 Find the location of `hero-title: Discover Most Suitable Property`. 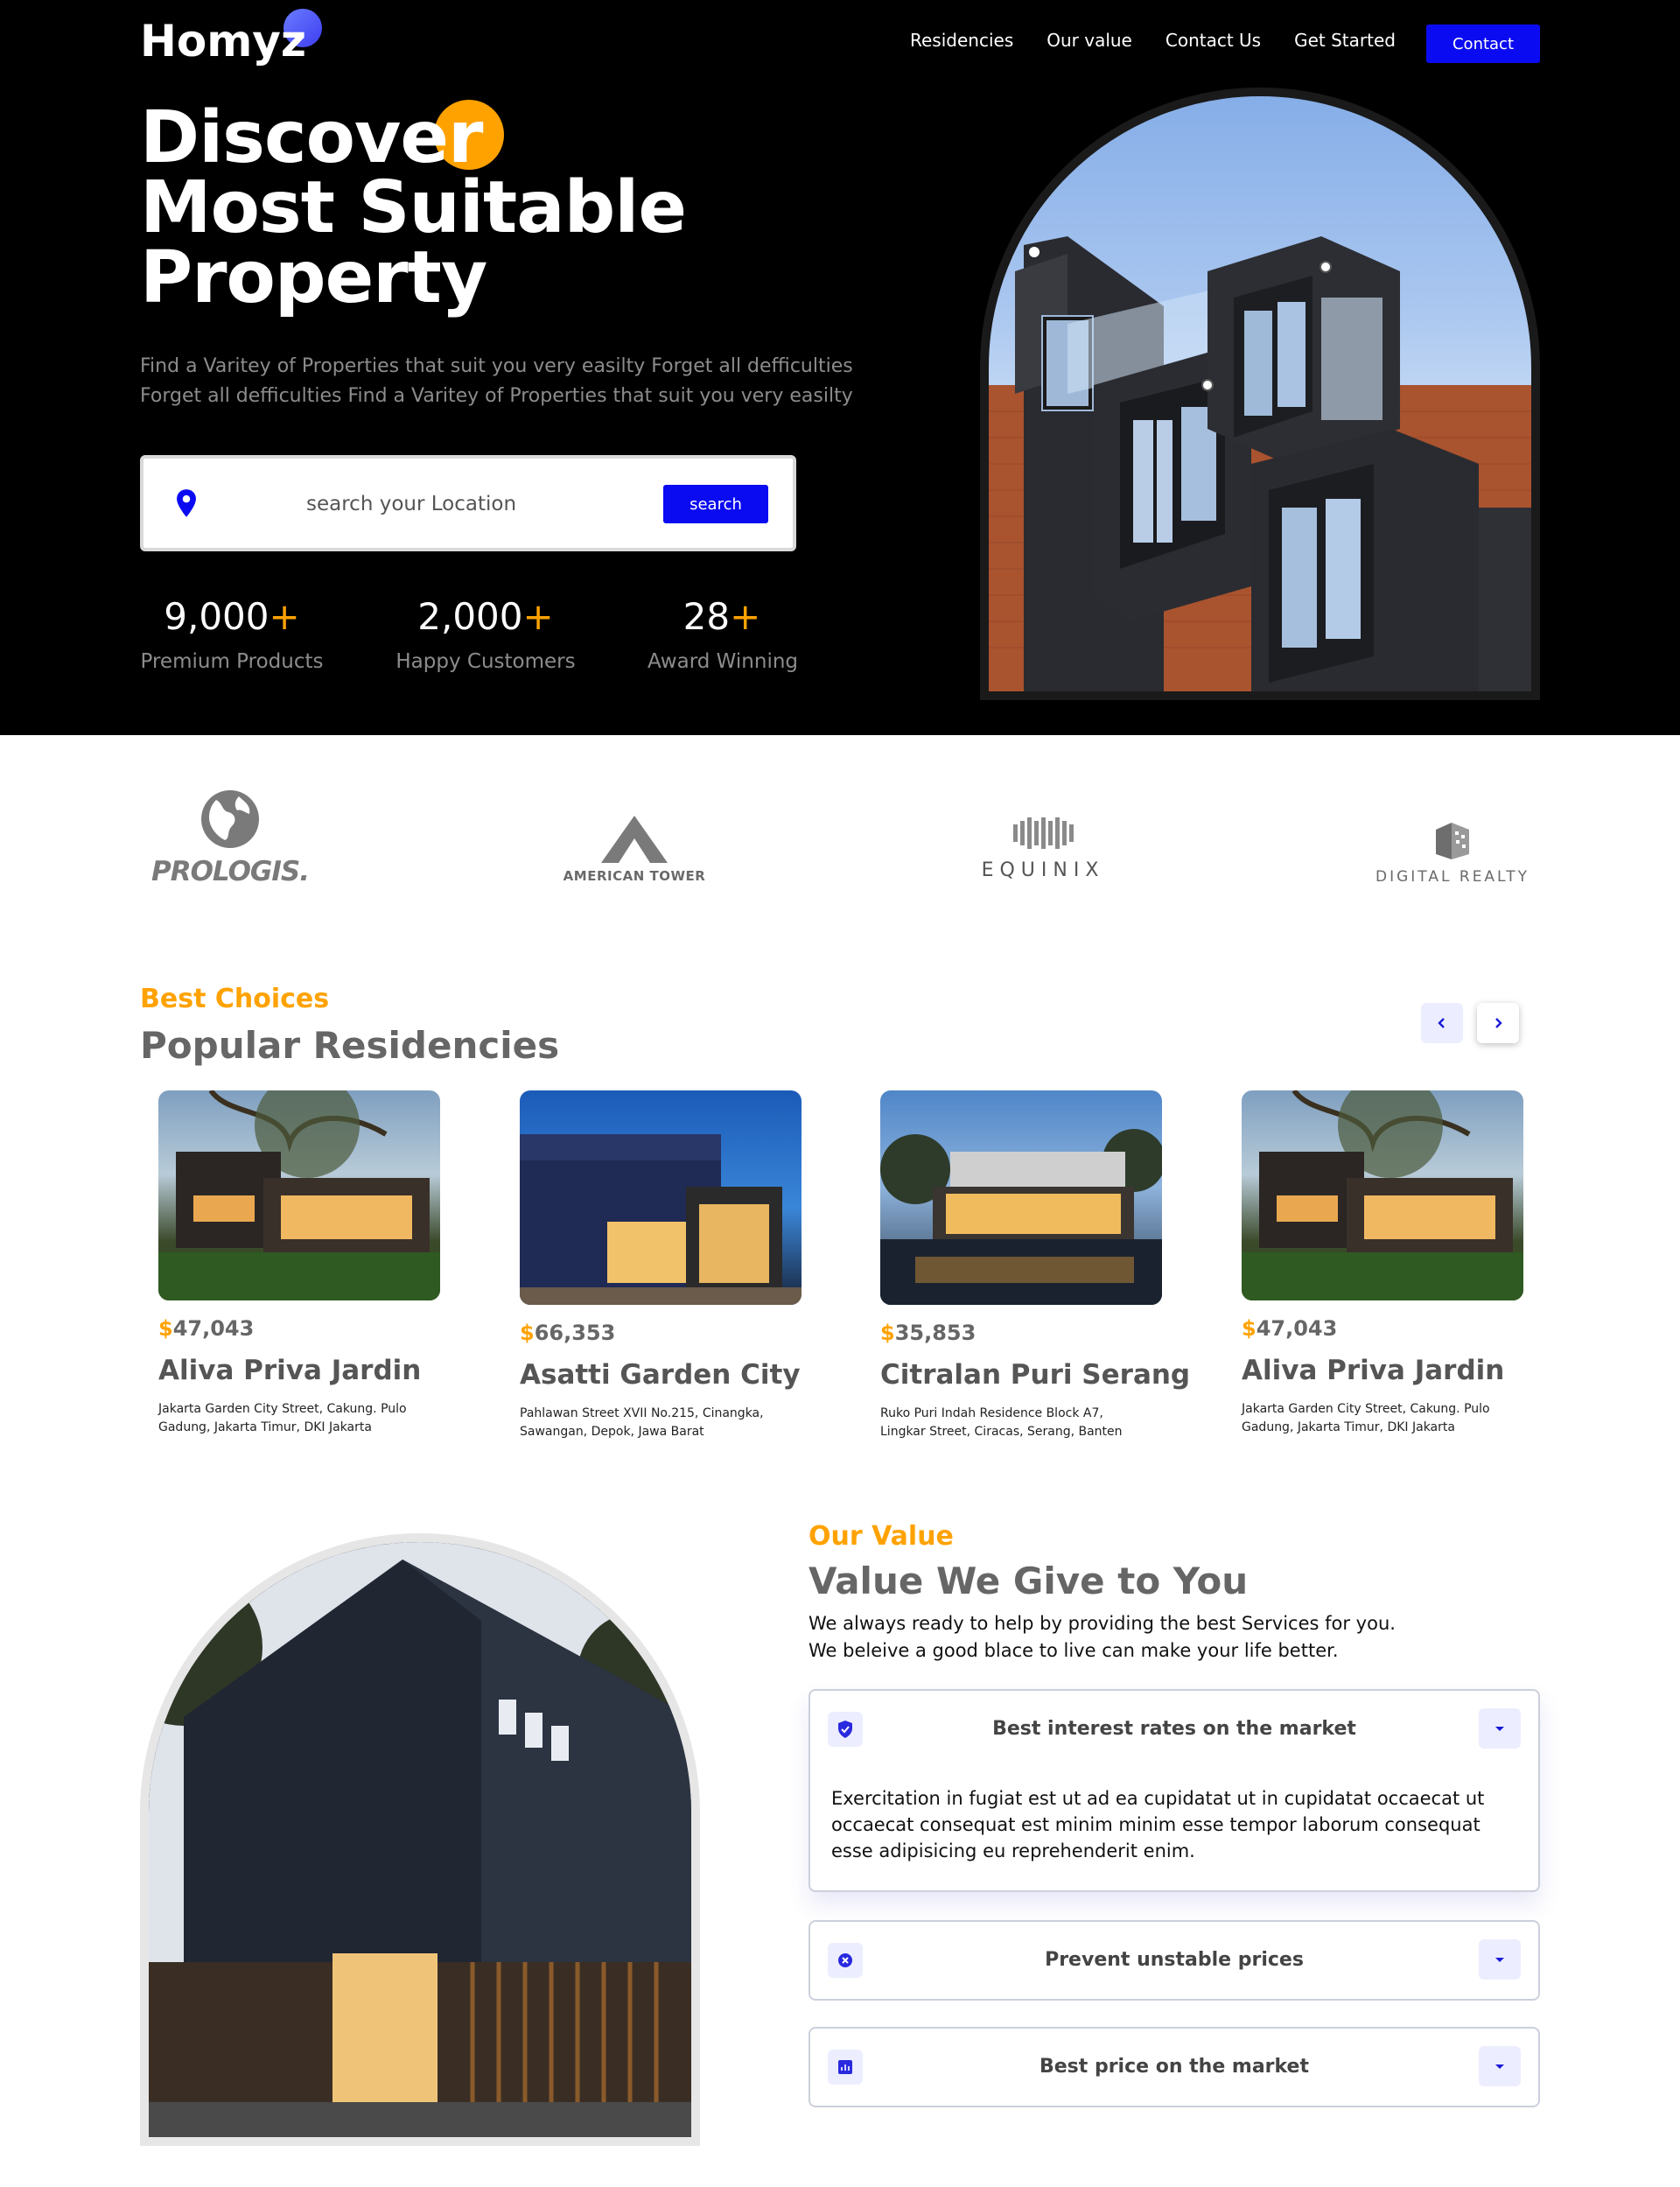

hero-title: Discover Most Suitable Property is located at coordinates (413, 205).